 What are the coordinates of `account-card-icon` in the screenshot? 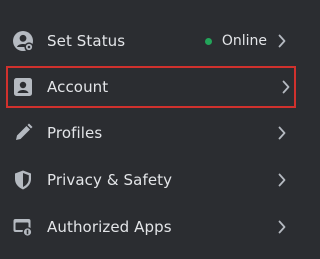 It's located at (23, 87).